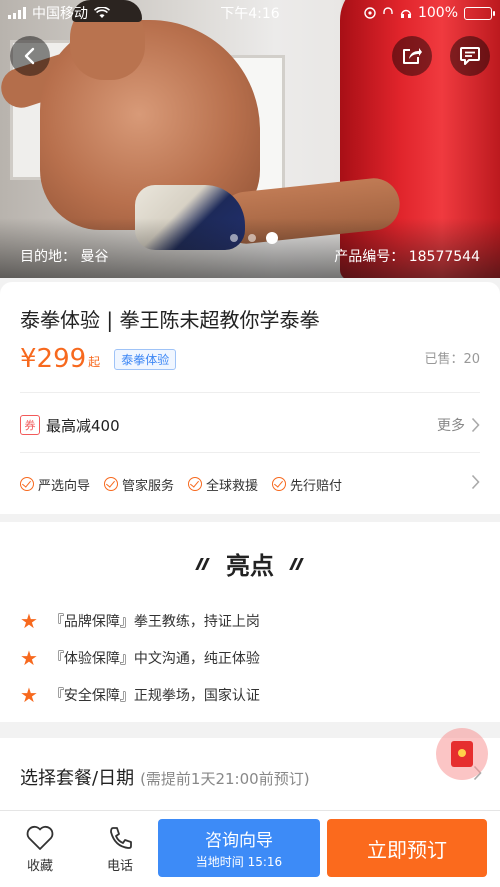  I want to click on back-button, so click(30, 56).